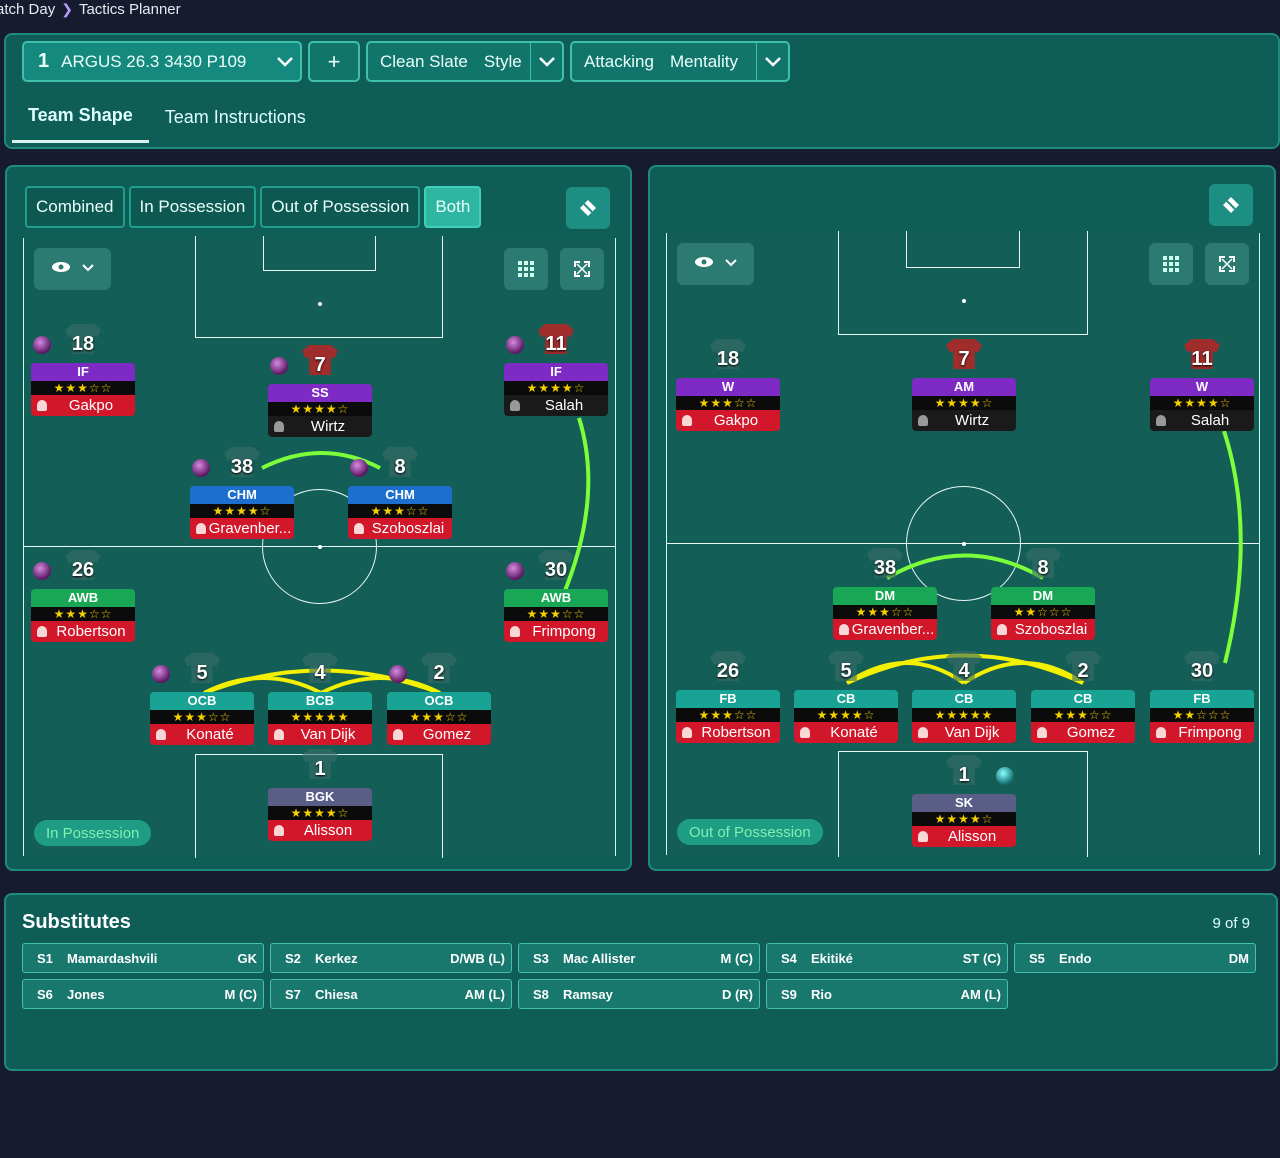 This screenshot has width=1280, height=1158. I want to click on style-value: Clean Slate, so click(424, 61).